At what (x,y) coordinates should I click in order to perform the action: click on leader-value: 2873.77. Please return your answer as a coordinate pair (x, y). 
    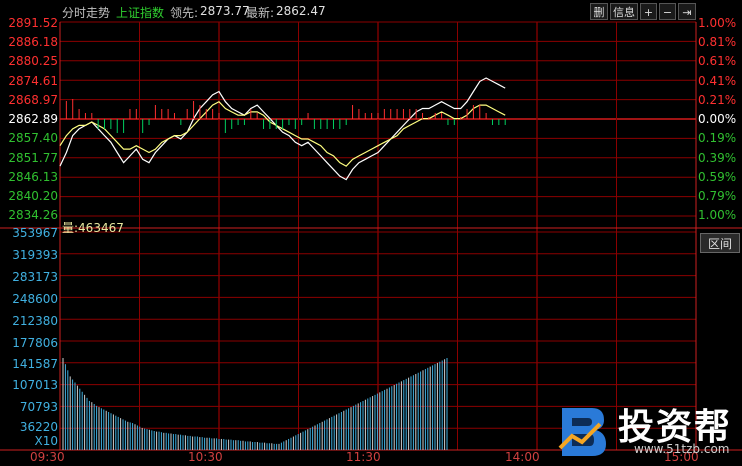
    Looking at the image, I should click on (225, 11).